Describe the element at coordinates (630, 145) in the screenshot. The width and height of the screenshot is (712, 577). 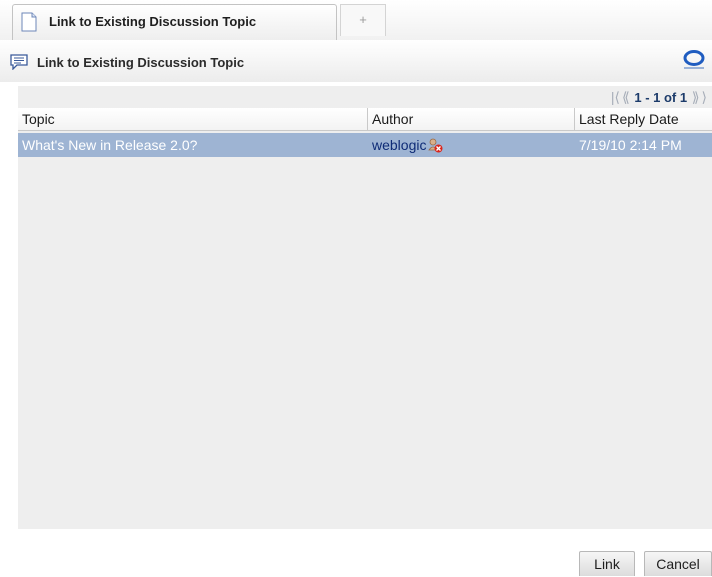
I see `cell-last-reply-date: 7/19/10 2:14 PM` at that location.